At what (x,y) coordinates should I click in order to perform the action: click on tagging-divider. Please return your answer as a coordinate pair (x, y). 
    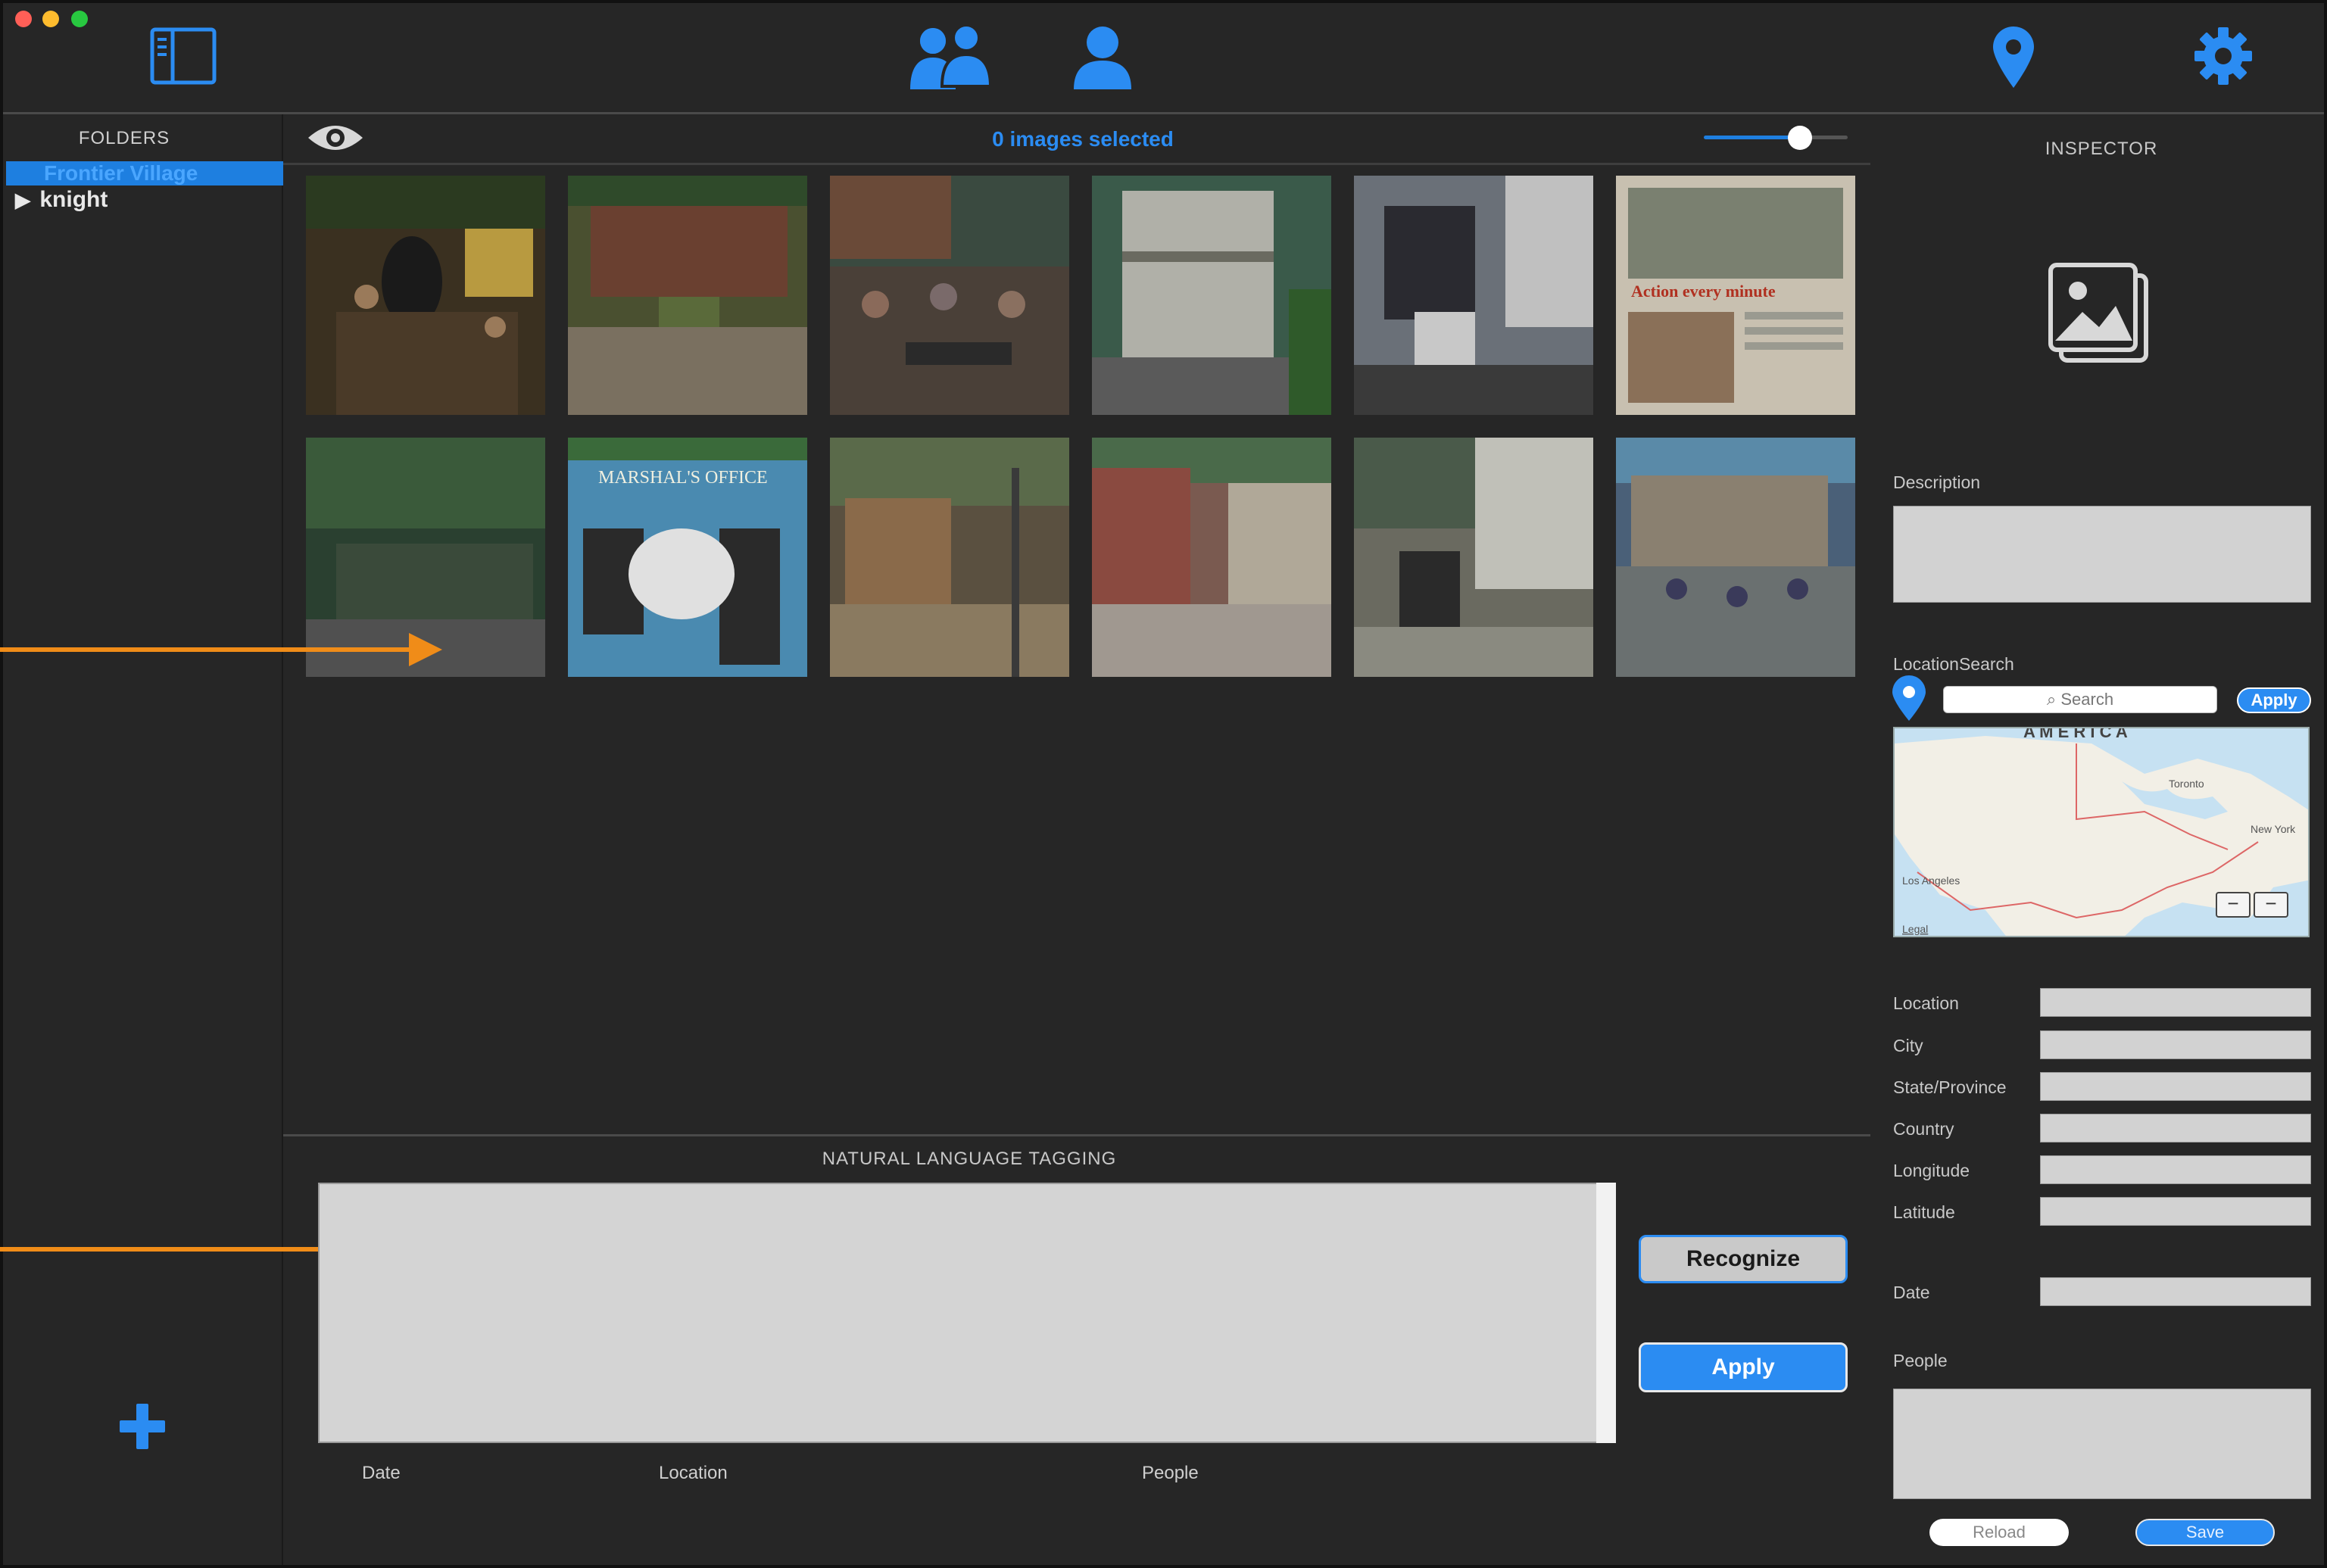
    Looking at the image, I should click on (1076, 1135).